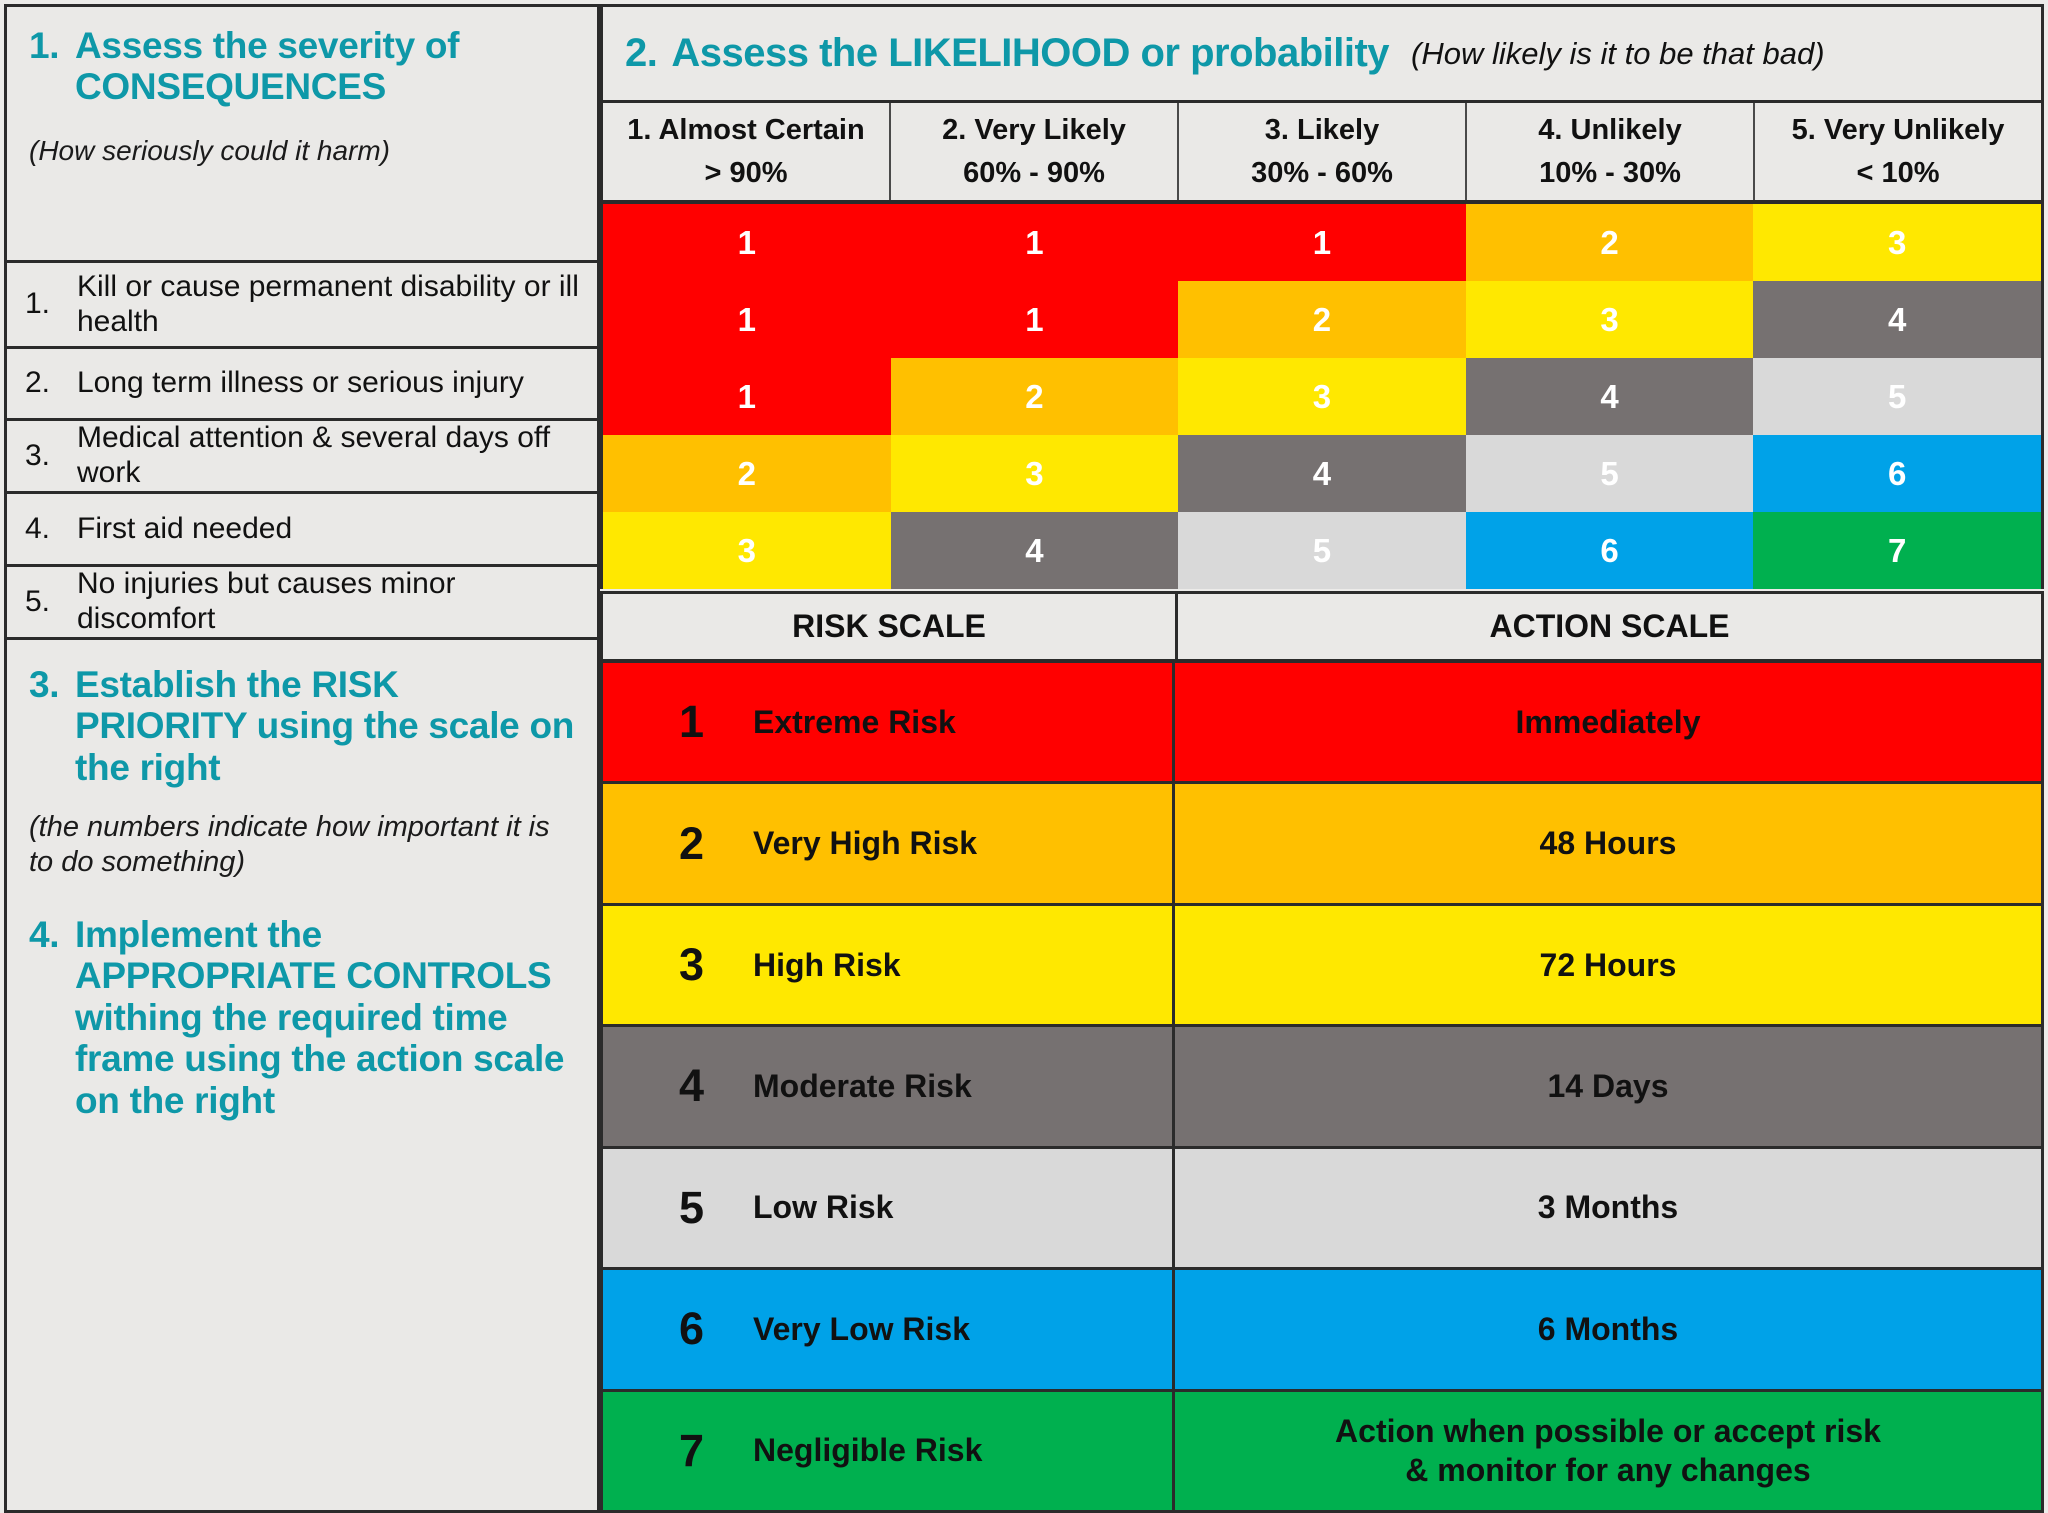 The width and height of the screenshot is (2048, 1513). I want to click on severity-row-2: 2. Long term illness or serious injury, so click(302, 383).